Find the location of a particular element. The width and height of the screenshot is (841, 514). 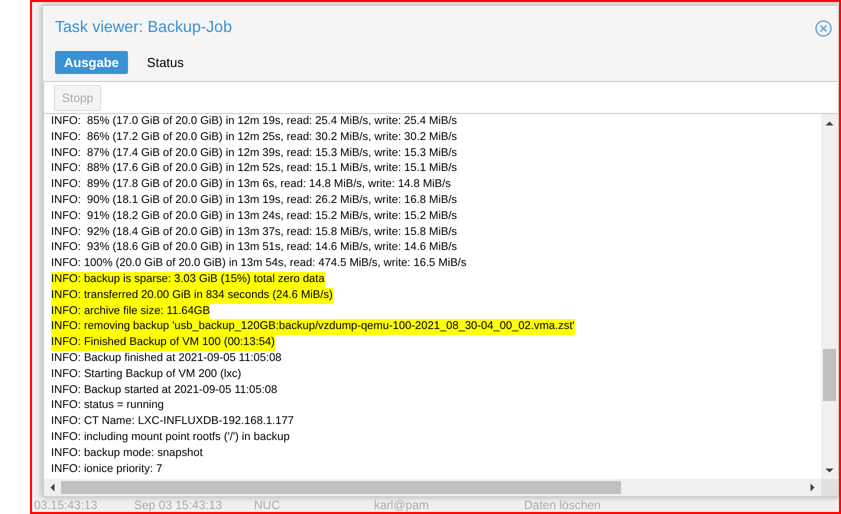

log-line: INFO: 88% (17.6 GiB of 20.0 GiB) in 12m 52s, read: 15.1 MiB/s, write: 15.1 MiB/s is located at coordinates (254, 168).